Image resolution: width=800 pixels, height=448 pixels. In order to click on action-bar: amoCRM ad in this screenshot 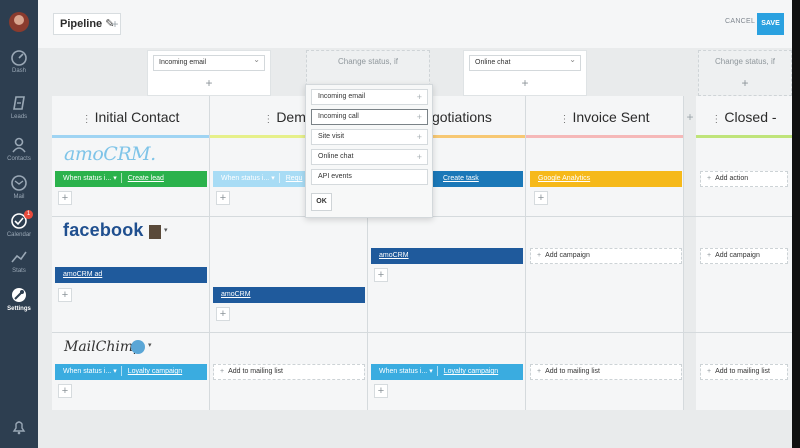, I will do `click(131, 275)`.